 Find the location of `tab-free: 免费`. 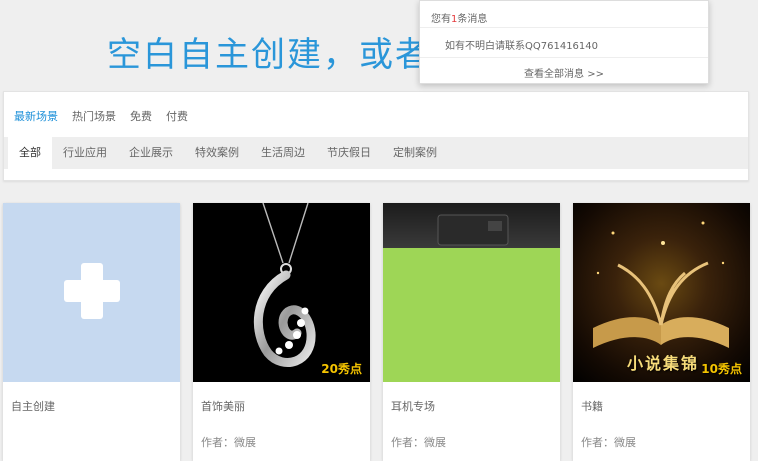

tab-free: 免费 is located at coordinates (141, 116).